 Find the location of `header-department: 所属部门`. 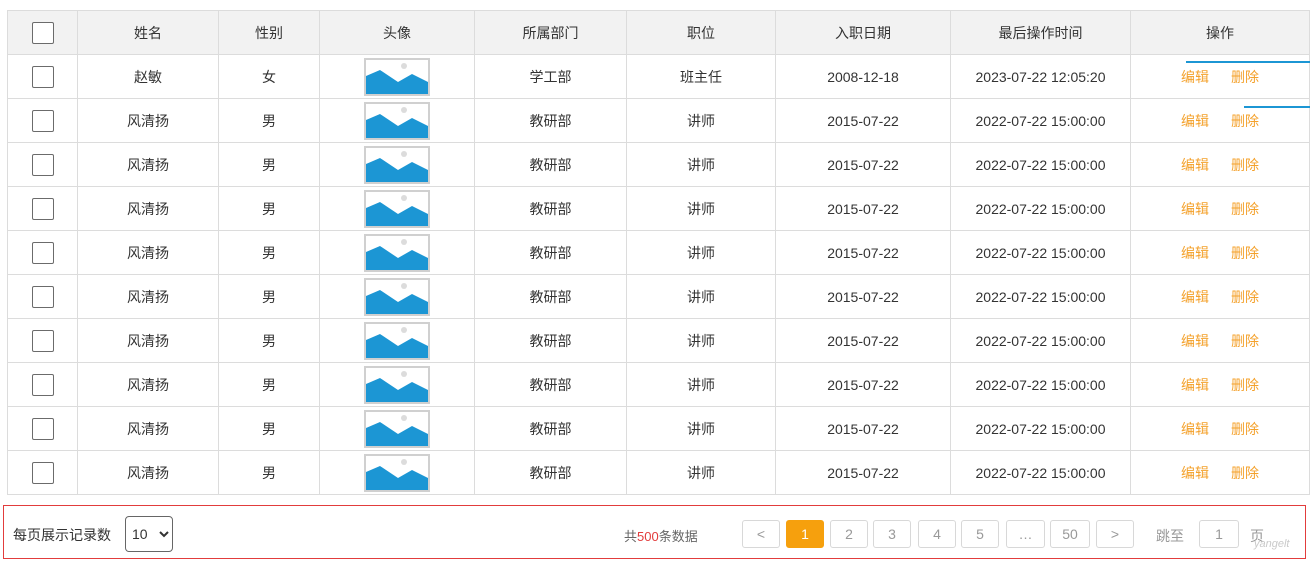

header-department: 所属部门 is located at coordinates (550, 32).